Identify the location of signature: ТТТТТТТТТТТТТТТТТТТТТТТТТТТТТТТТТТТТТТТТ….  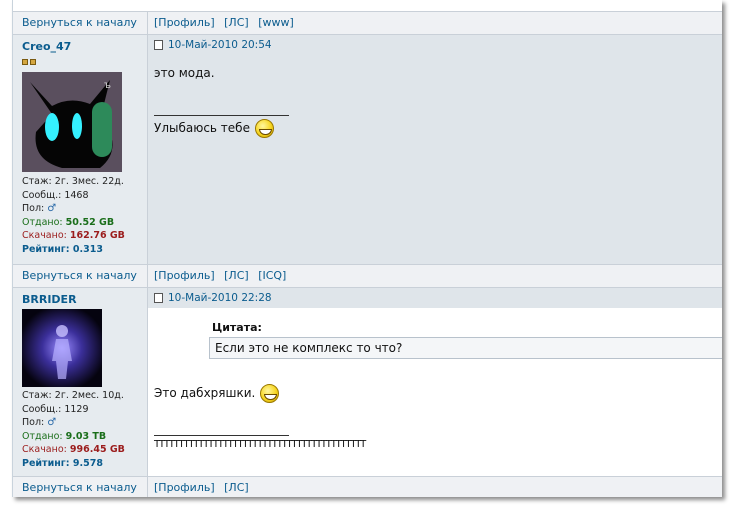
(260, 444).